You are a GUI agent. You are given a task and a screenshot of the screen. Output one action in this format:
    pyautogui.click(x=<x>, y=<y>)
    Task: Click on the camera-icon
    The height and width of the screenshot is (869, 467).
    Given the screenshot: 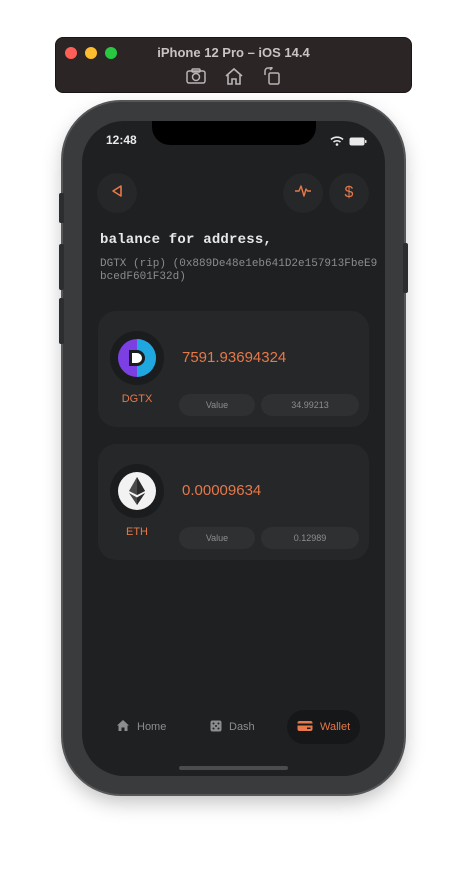 What is the action you would take?
    pyautogui.click(x=196, y=76)
    